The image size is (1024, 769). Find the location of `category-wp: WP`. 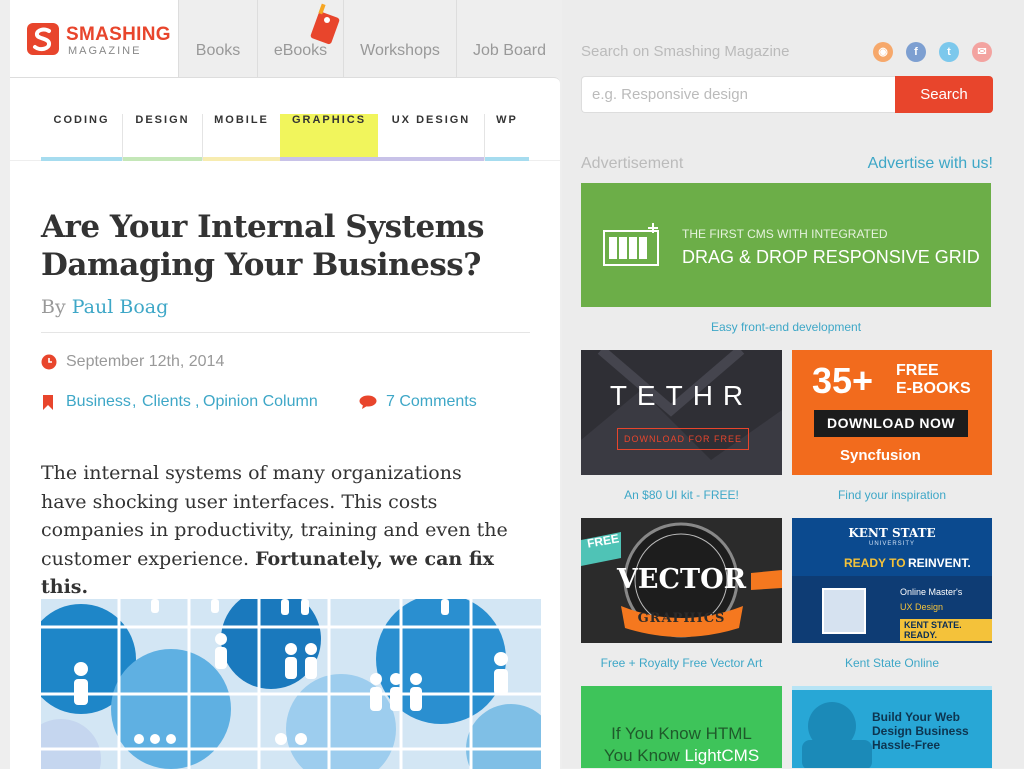

category-wp: WP is located at coordinates (507, 137).